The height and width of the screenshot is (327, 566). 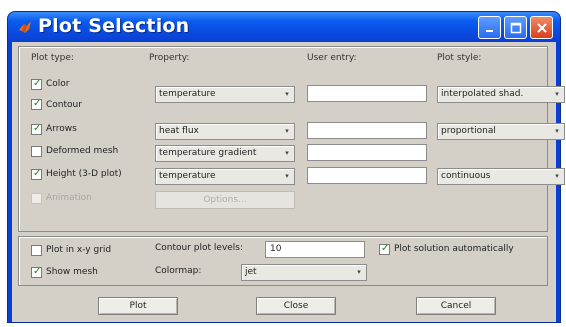 I want to click on header-property: Property:, so click(x=169, y=58).